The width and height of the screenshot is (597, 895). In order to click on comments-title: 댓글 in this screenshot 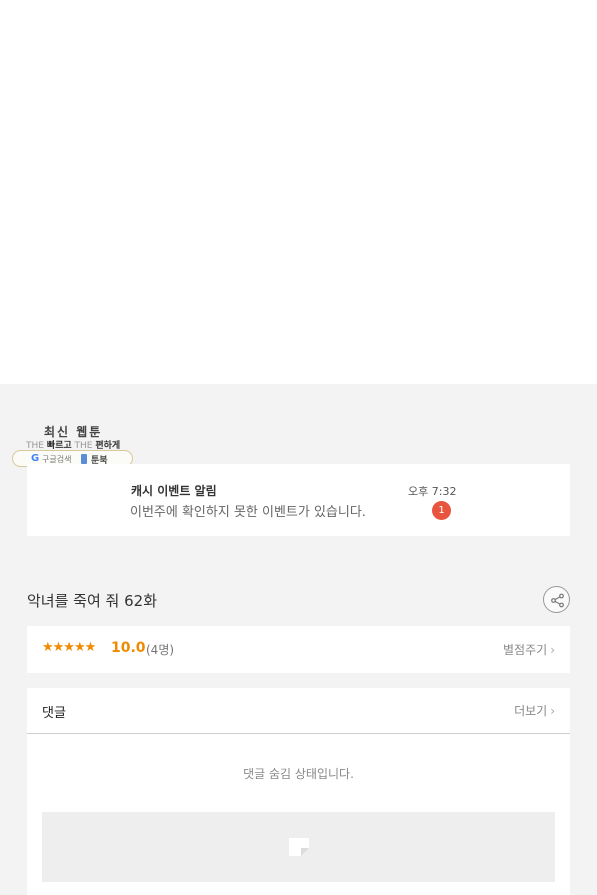, I will do `click(54, 713)`.